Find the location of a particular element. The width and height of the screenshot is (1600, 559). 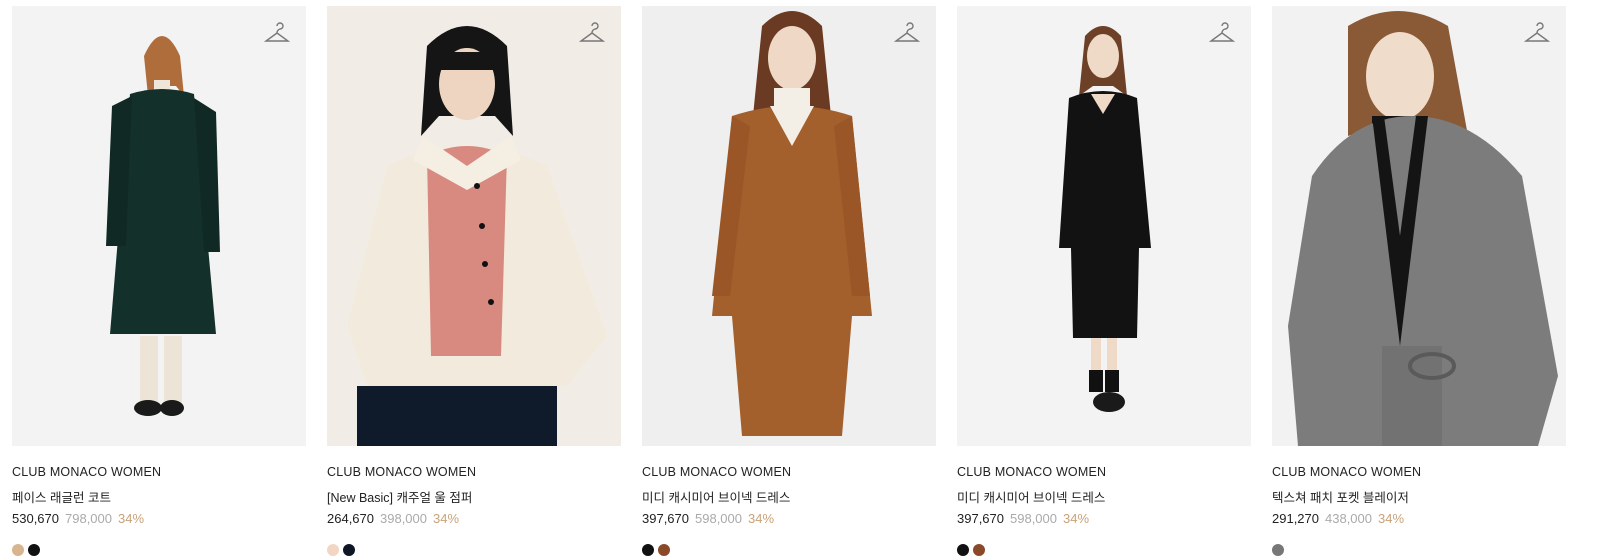

sale-price: 530,670 is located at coordinates (35, 518).